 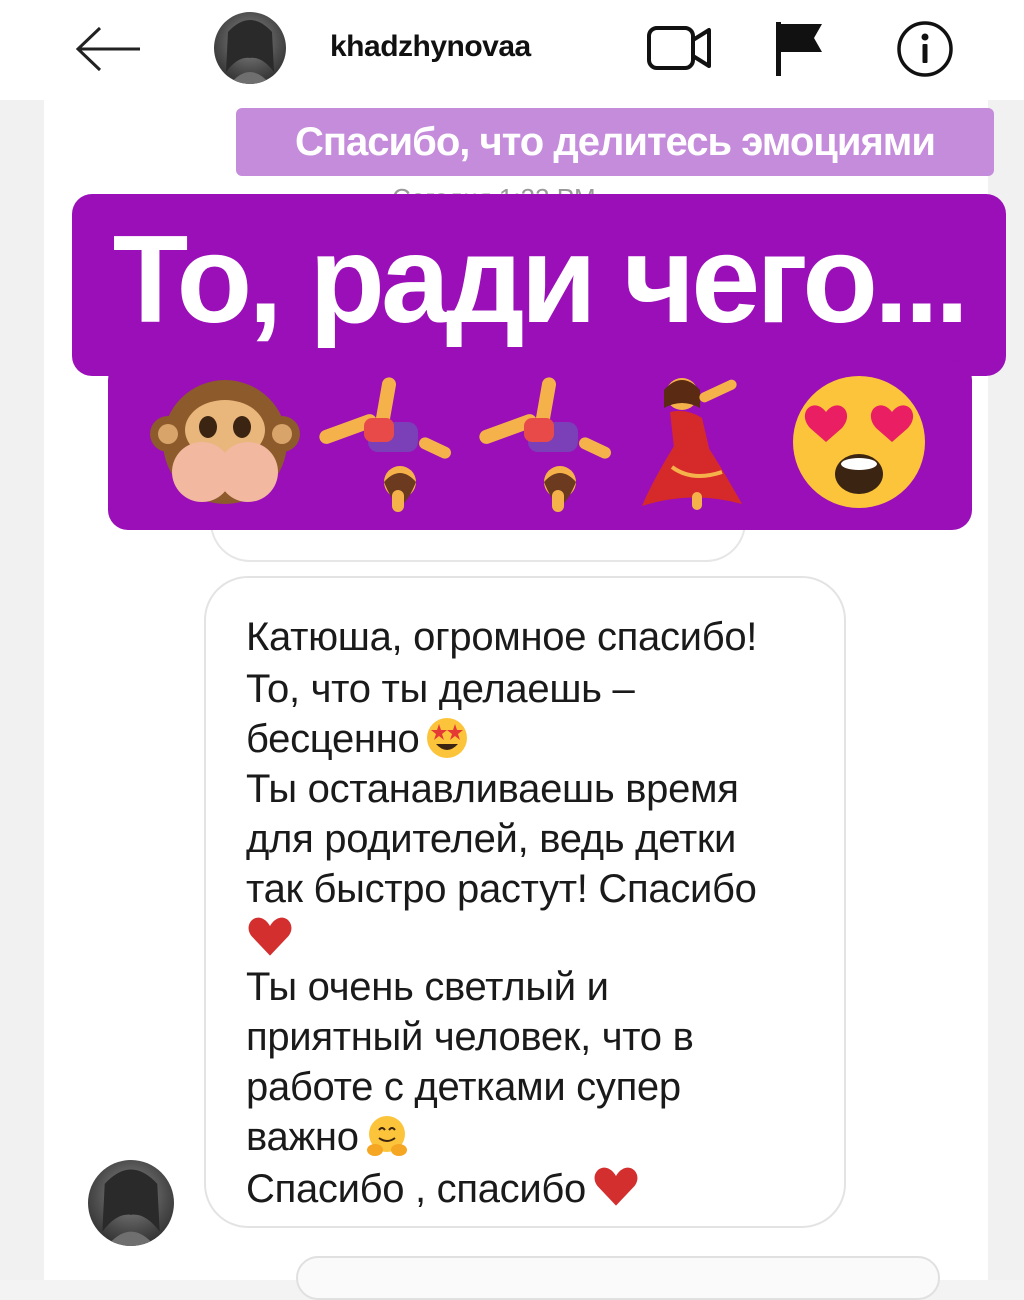 I want to click on chat-header: khadzhynovaa, so click(x=512, y=50).